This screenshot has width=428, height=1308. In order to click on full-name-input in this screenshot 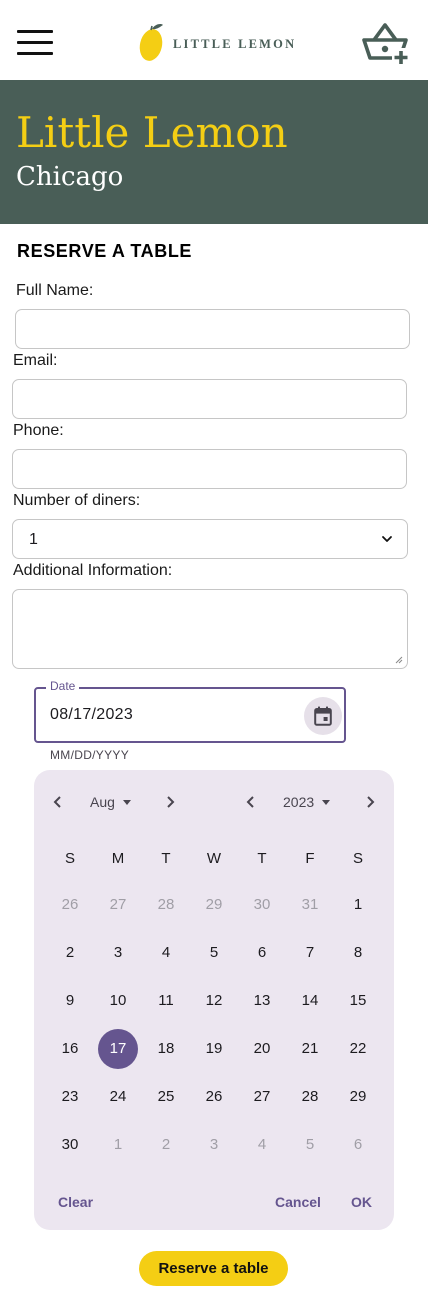, I will do `click(212, 329)`.